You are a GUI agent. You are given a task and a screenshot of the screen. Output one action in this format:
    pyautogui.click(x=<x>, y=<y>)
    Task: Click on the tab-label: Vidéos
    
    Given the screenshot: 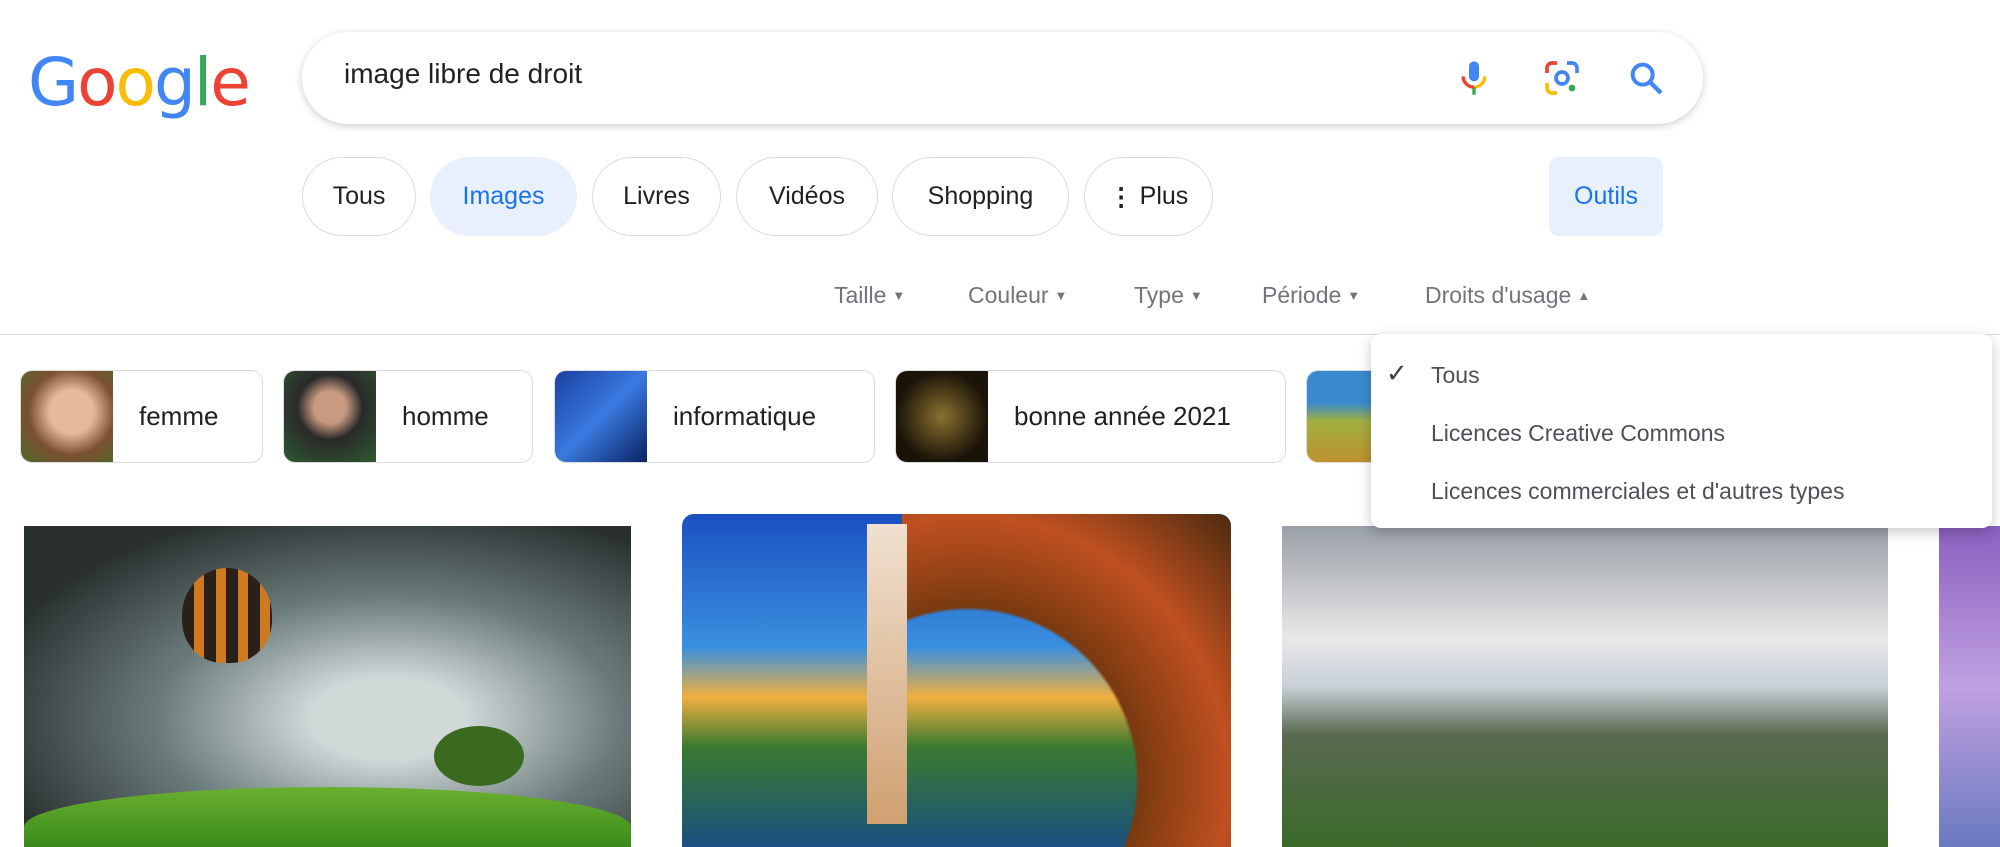 What is the action you would take?
    pyautogui.click(x=807, y=196)
    